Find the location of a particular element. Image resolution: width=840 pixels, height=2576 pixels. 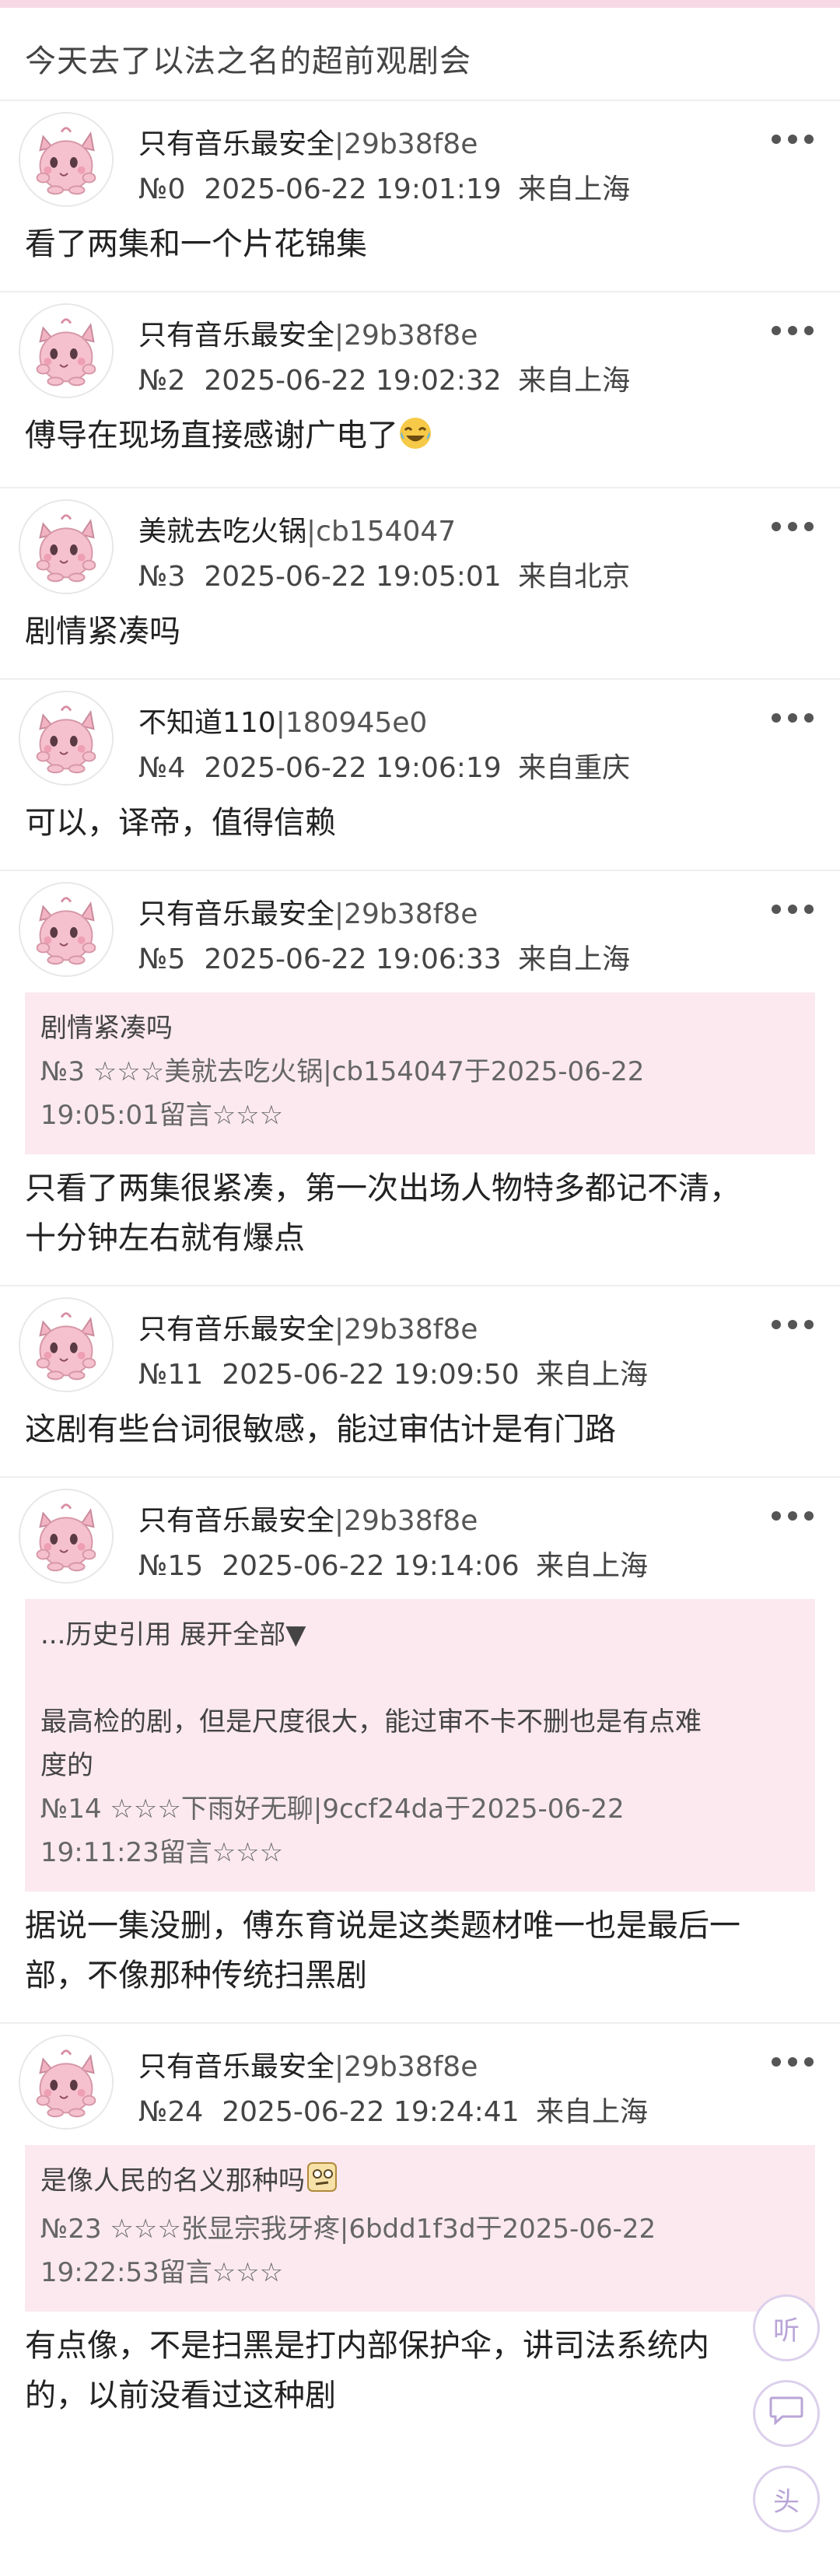

post-meta: №0 2025-06-22 19:01:19 来自上海 is located at coordinates (384, 187).